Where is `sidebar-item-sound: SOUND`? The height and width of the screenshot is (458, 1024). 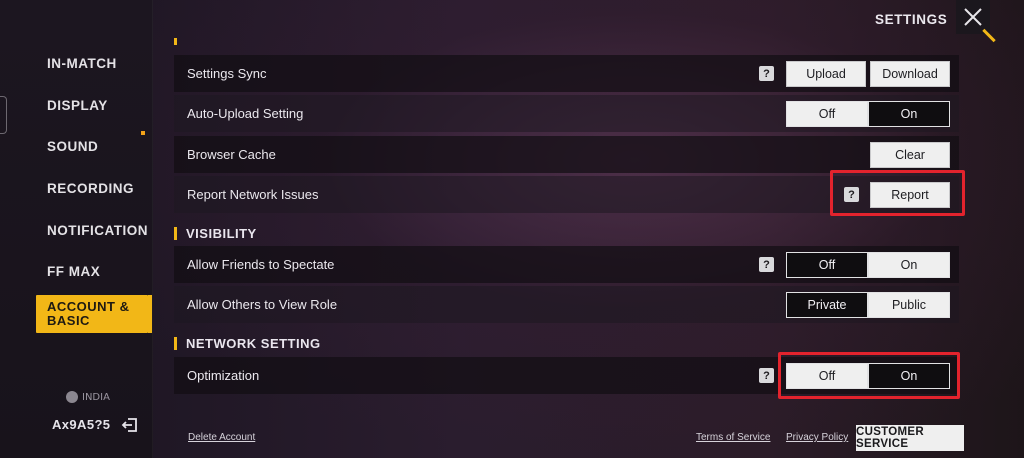
sidebar-item-sound: SOUND is located at coordinates (94, 146).